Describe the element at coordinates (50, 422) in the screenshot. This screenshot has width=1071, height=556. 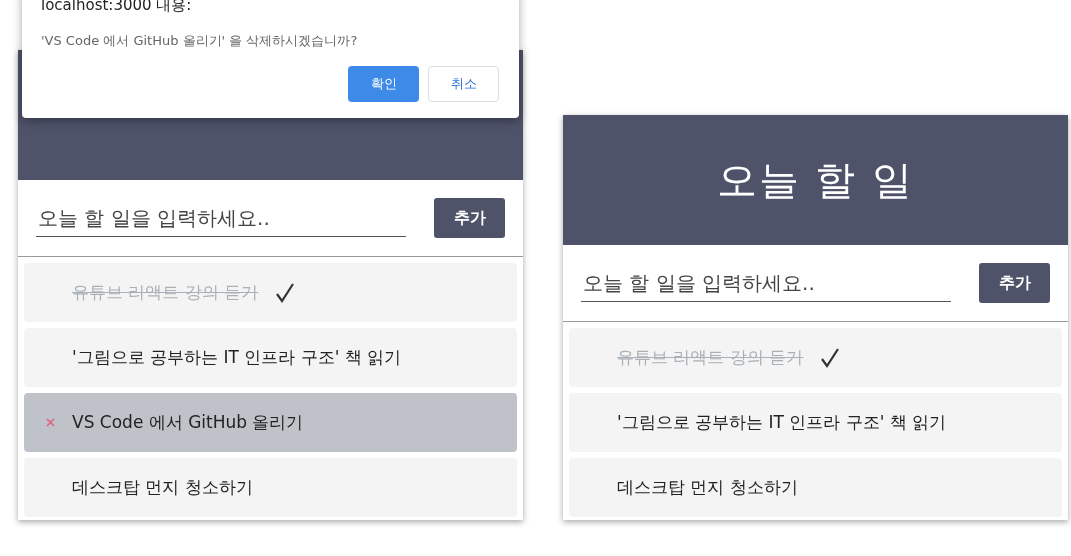
I see `delete-icon` at that location.